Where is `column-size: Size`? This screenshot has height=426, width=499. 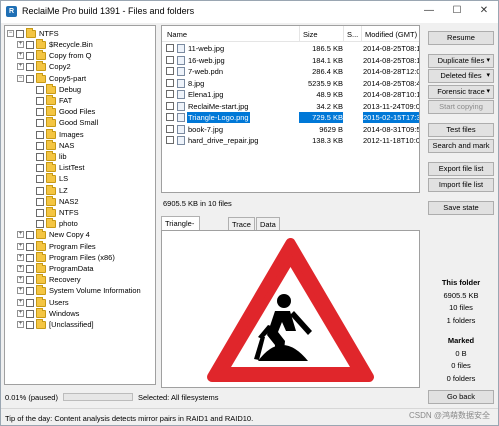 column-size: Size is located at coordinates (310, 34).